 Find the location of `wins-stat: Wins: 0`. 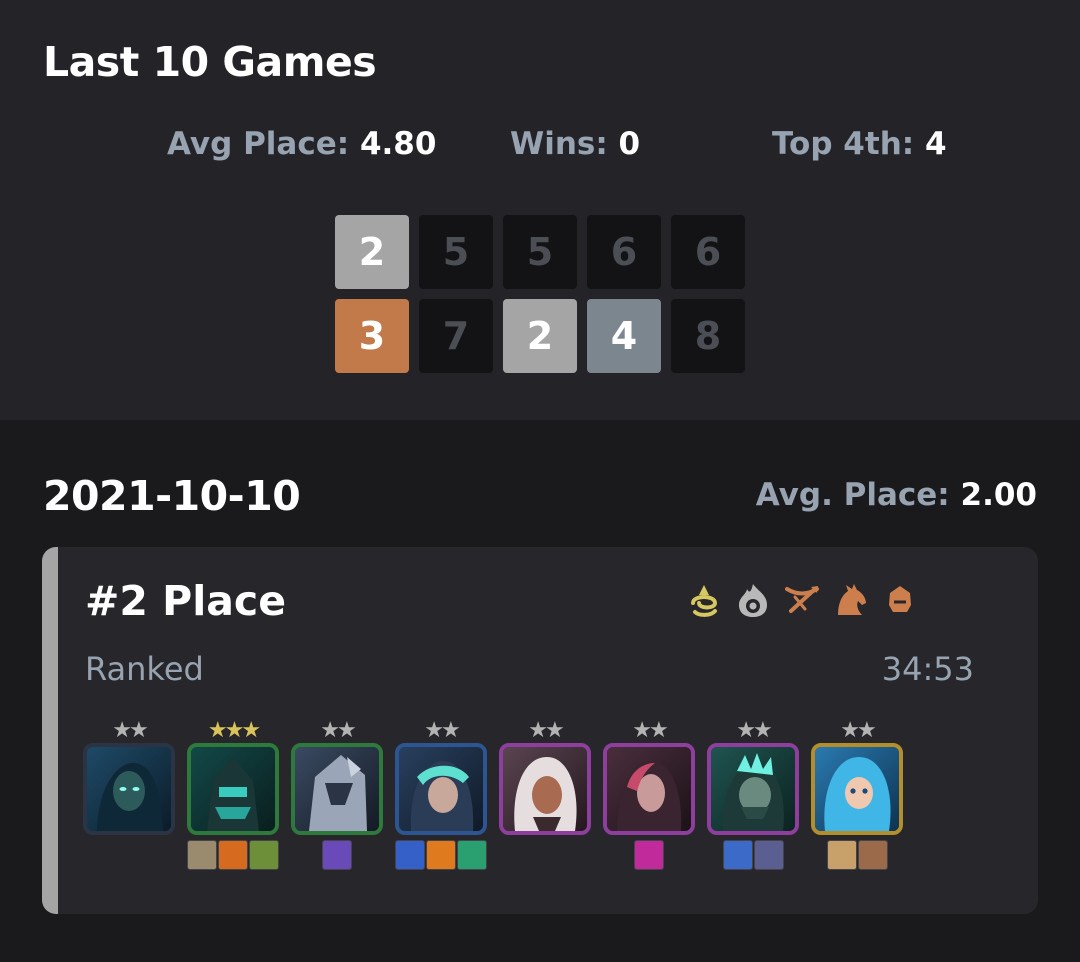

wins-stat: Wins: 0 is located at coordinates (575, 144).